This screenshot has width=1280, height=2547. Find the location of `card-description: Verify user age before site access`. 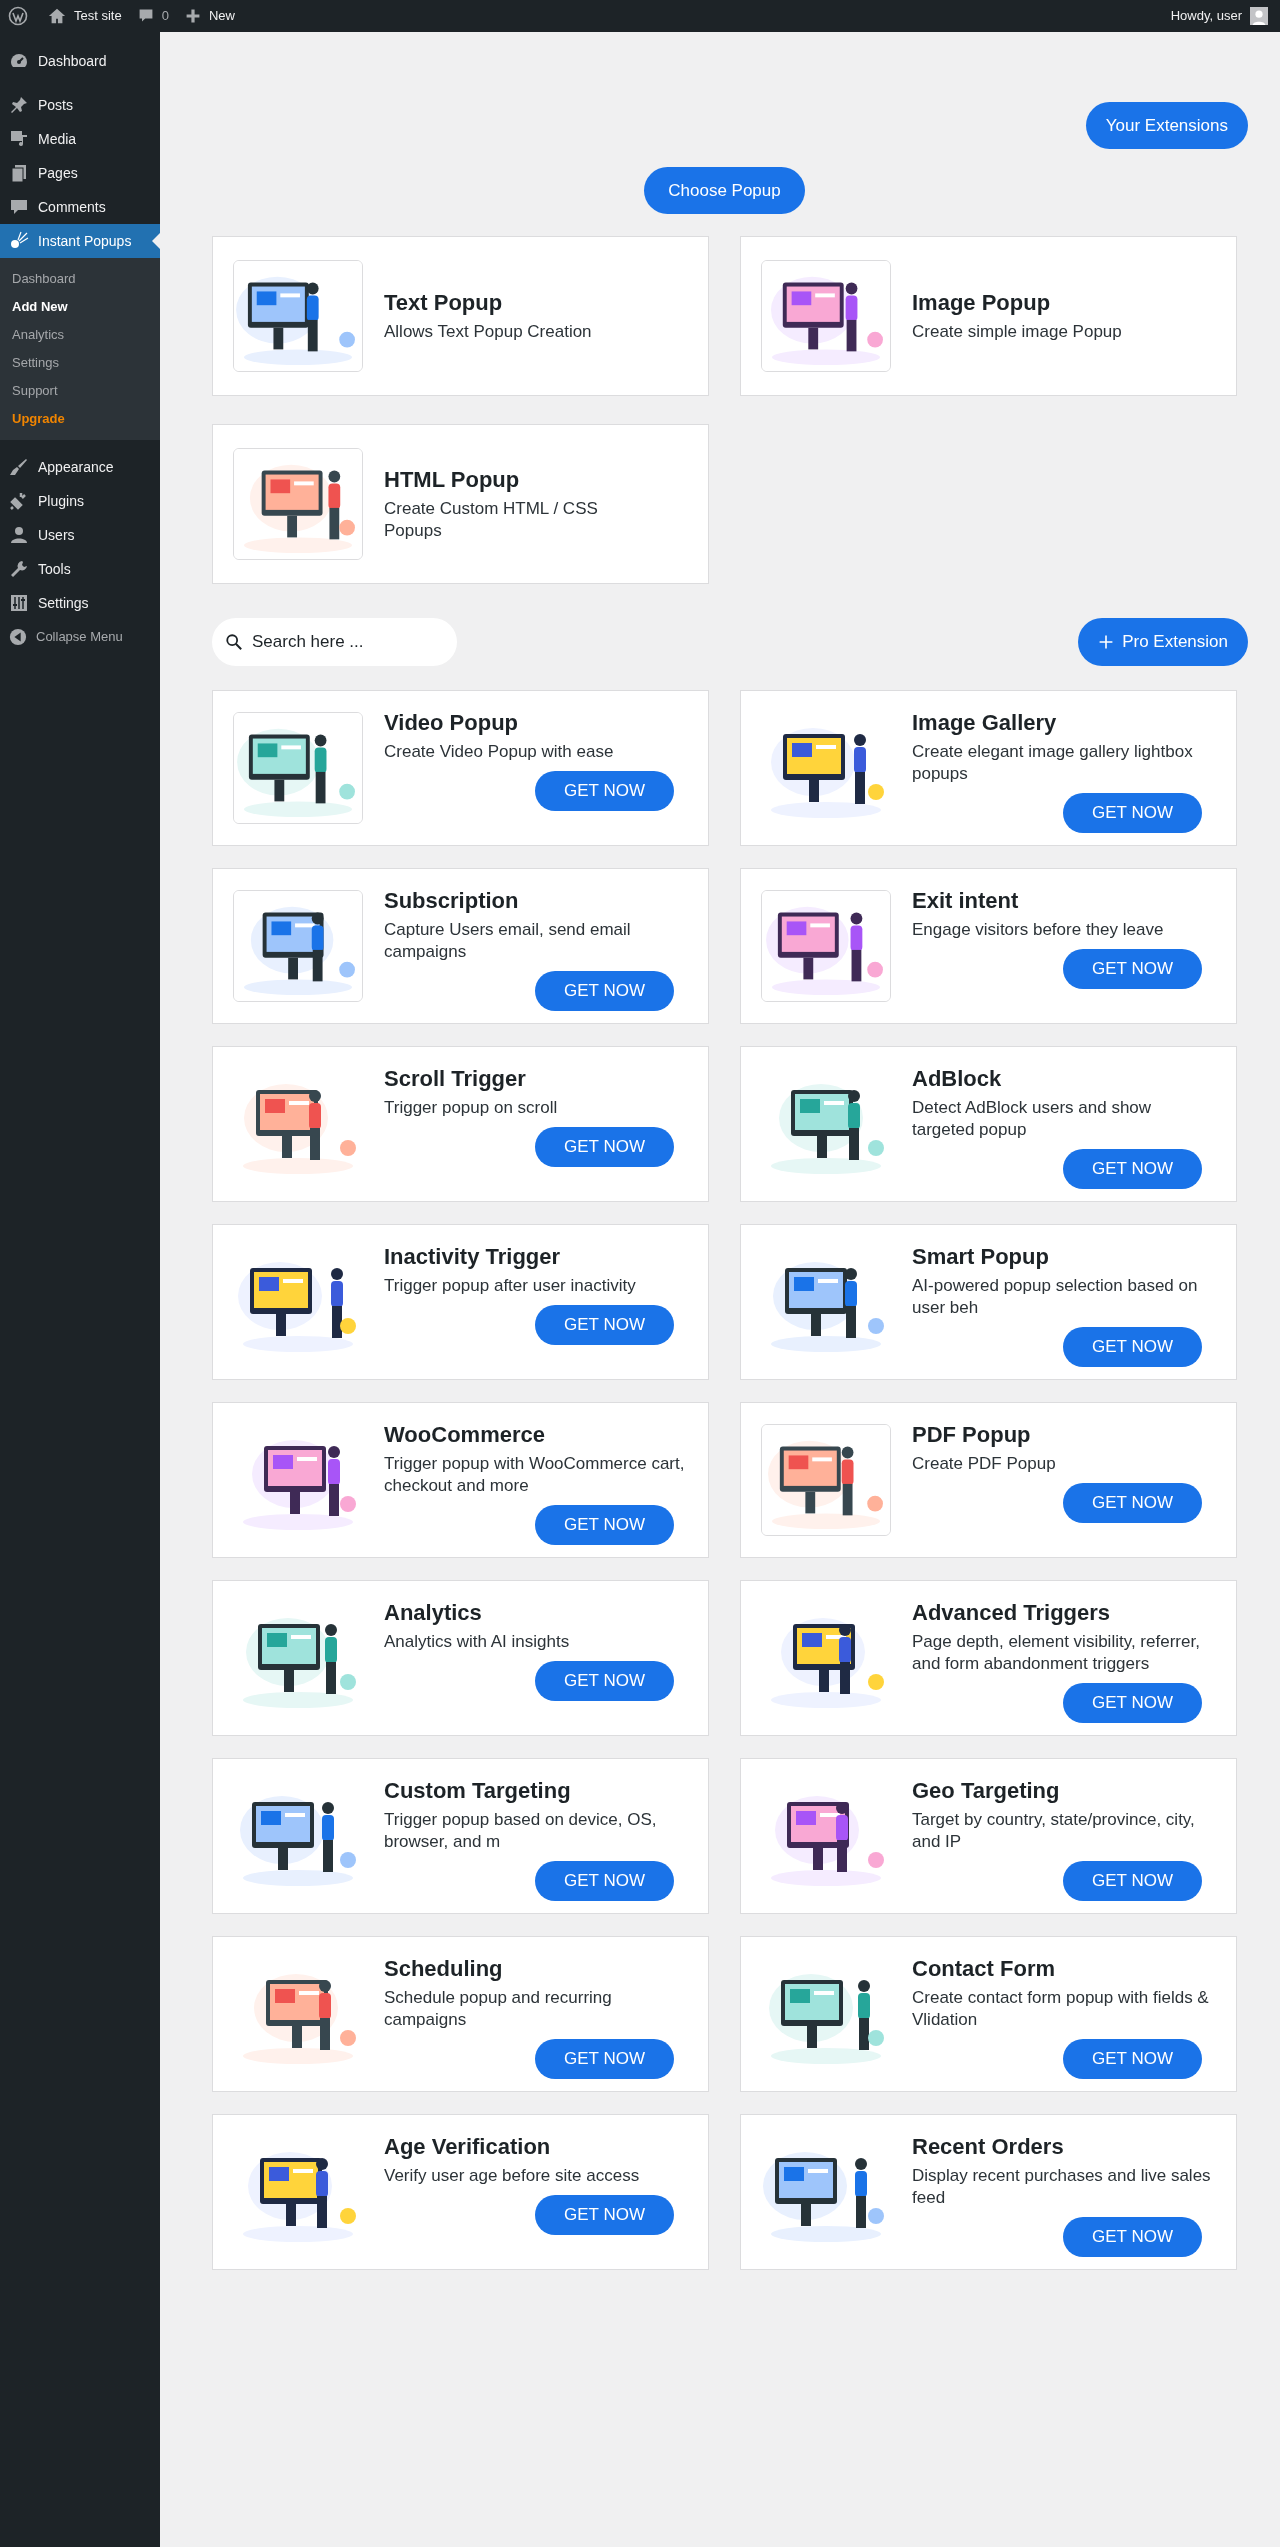

card-description: Verify user age before site access is located at coordinates (512, 2176).